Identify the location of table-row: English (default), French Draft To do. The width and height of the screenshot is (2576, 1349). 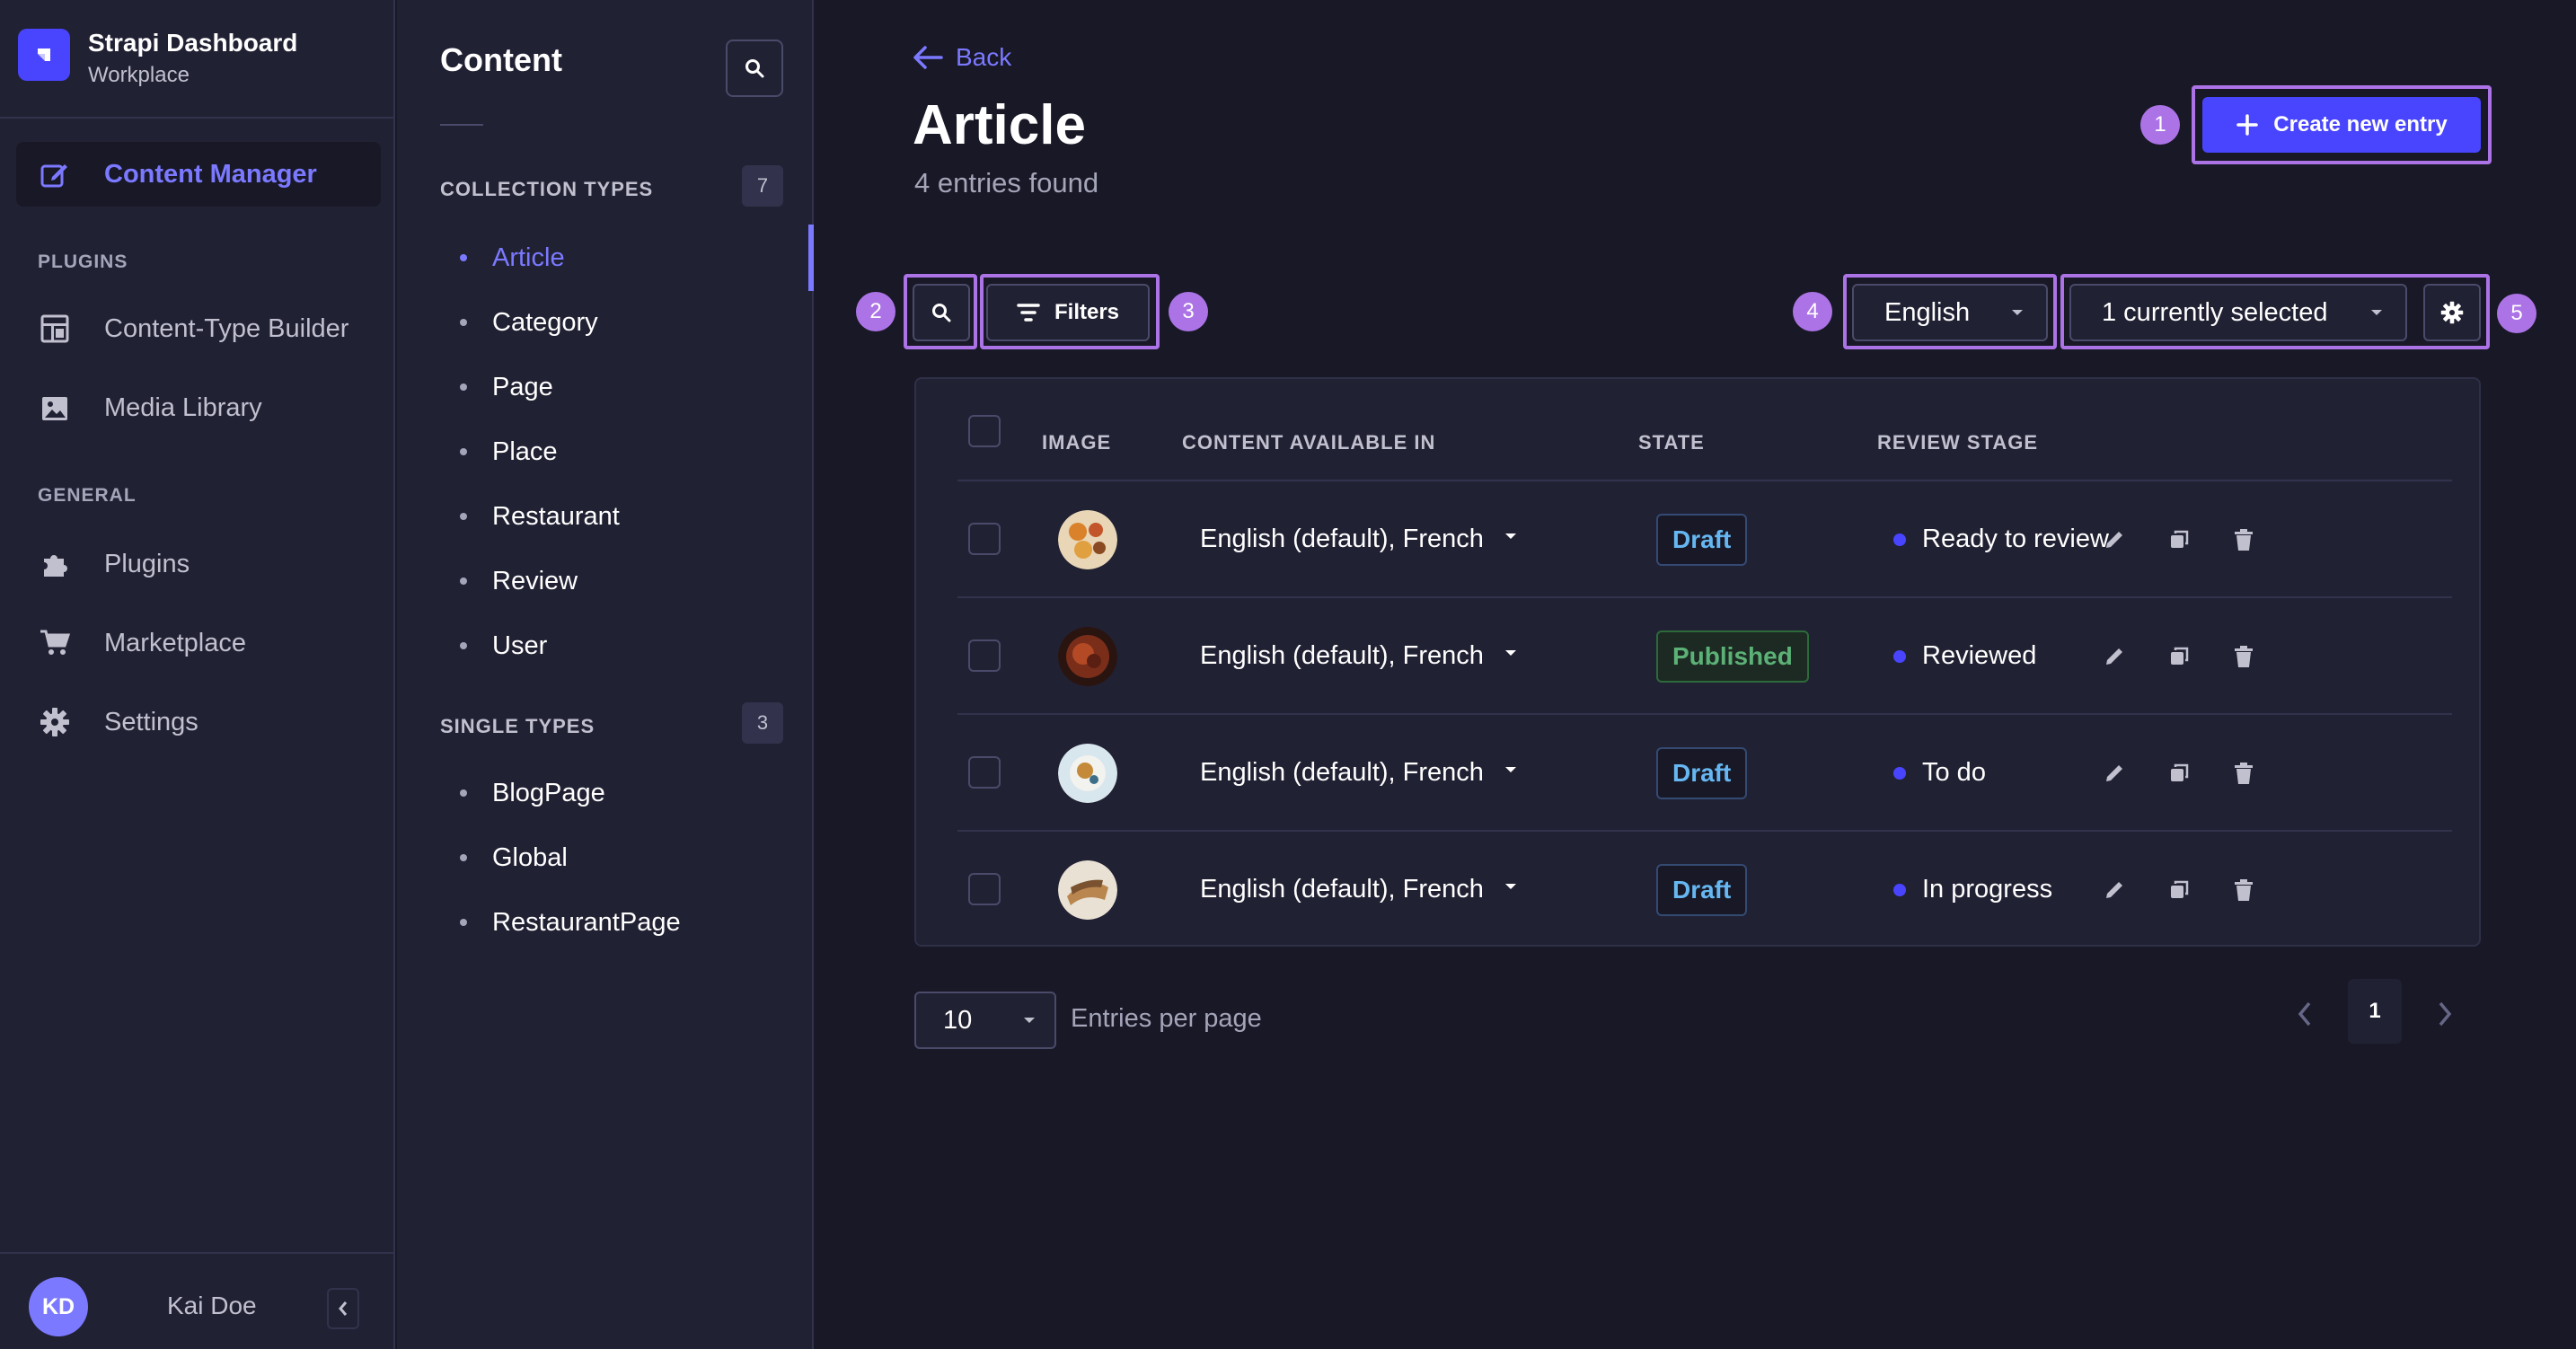
(1704, 771).